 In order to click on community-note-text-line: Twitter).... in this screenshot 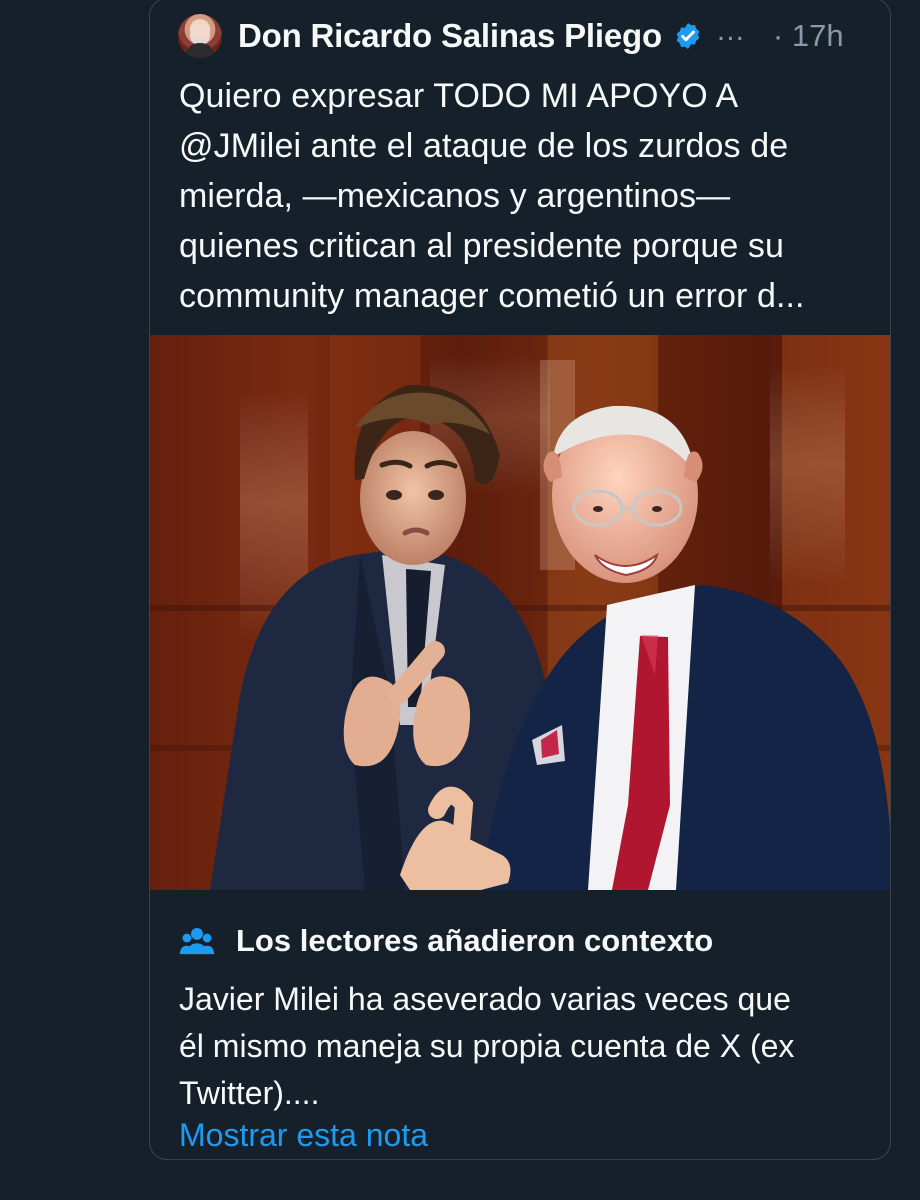, I will do `click(249, 1093)`.